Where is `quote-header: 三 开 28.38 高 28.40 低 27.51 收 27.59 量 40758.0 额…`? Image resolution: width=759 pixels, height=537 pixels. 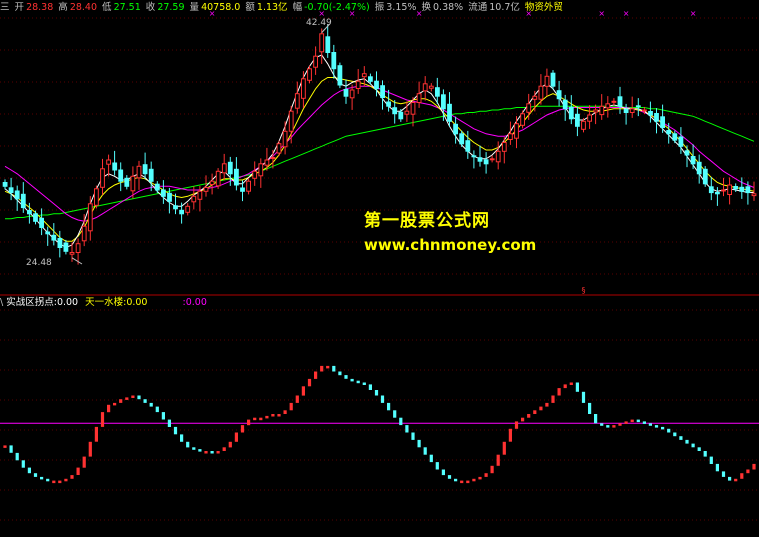
quote-header: 三 开 28.38 高 28.40 低 27.51 收 27.59 量 40758.0 额… is located at coordinates (282, 7).